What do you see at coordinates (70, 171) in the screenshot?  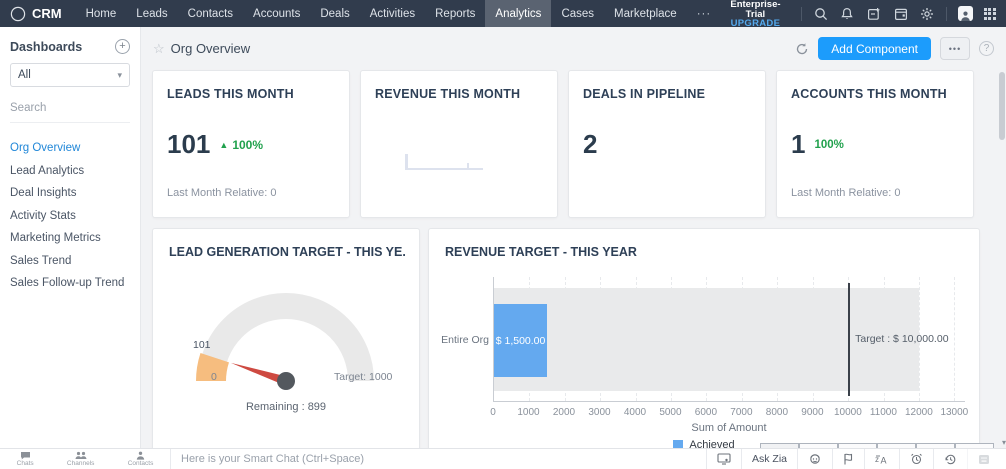 I see `sidebar-item-lead-analytics: Lead Analytics` at bounding box center [70, 171].